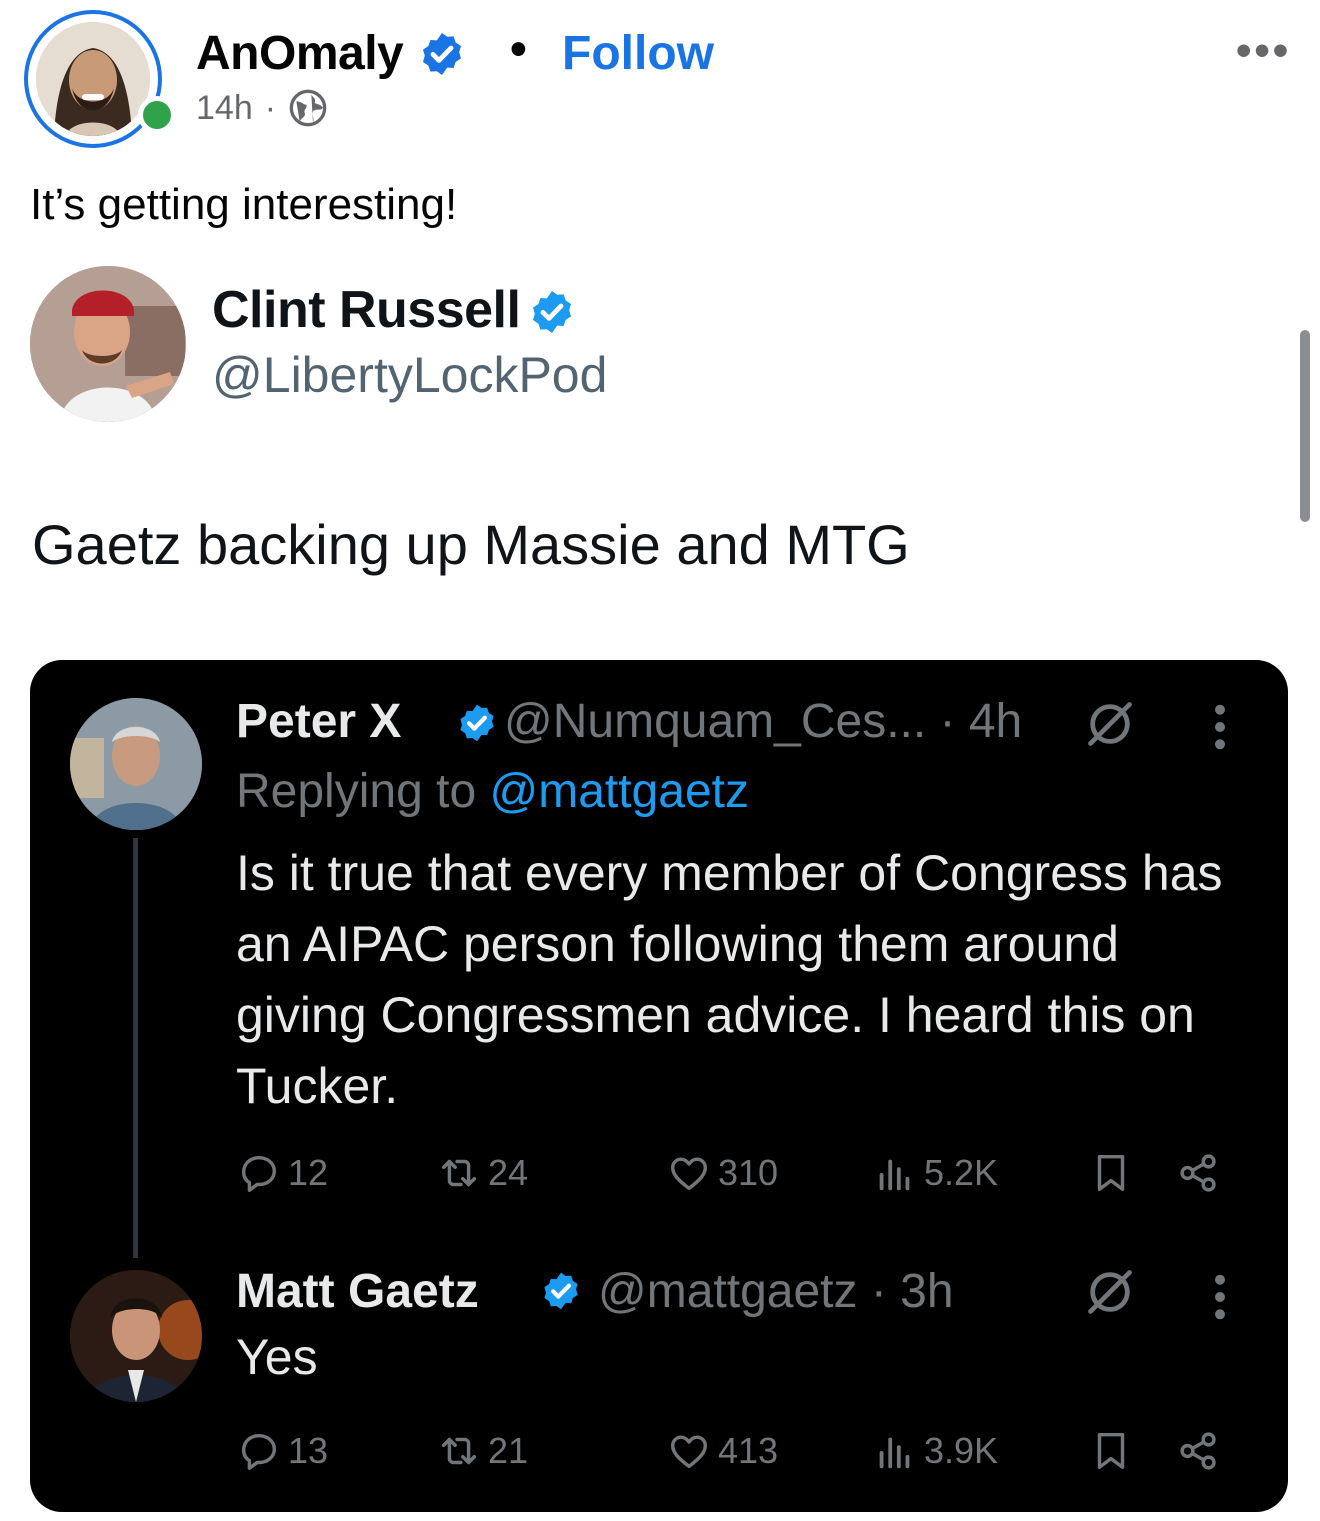  I want to click on globe-icon, so click(308, 108).